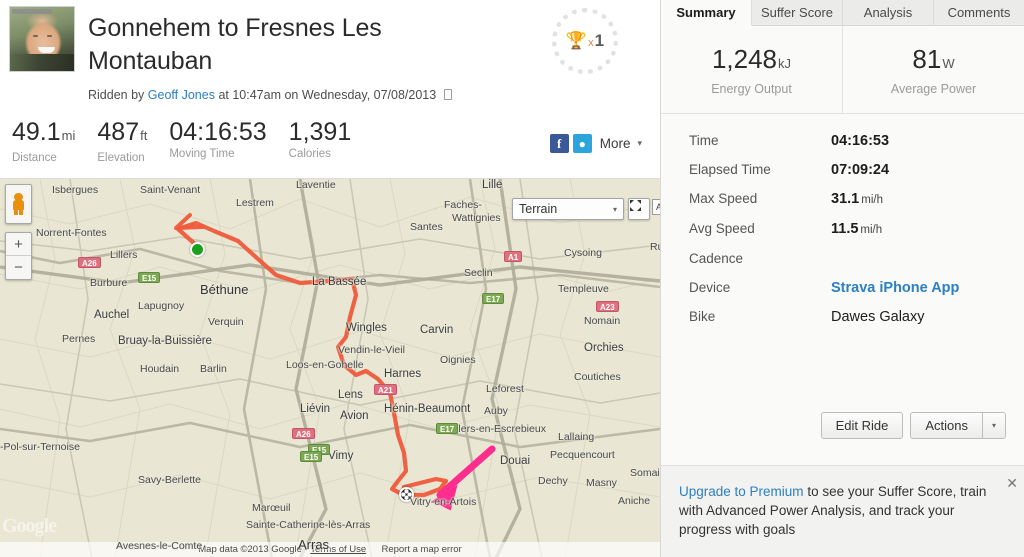 The height and width of the screenshot is (557, 1024). I want to click on achievement-badge: 🏆 x 1, so click(585, 41).